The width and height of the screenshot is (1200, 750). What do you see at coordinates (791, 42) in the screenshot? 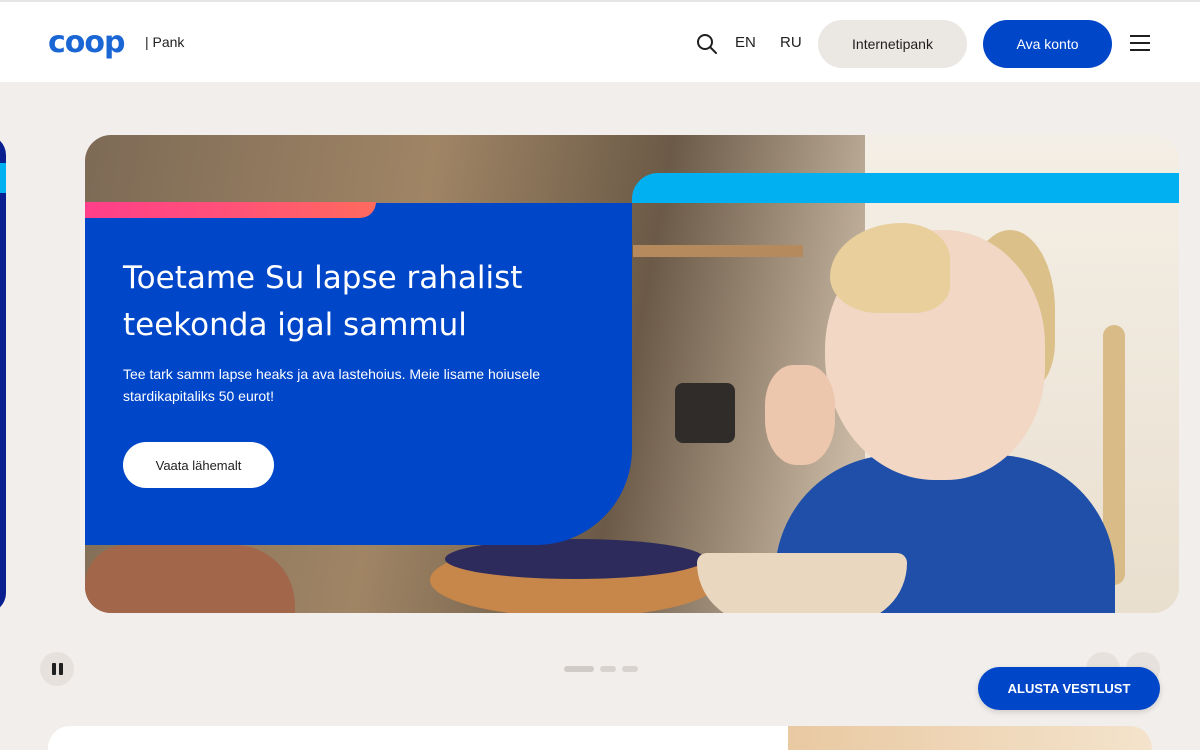
I see `language-ru-link: RU` at bounding box center [791, 42].